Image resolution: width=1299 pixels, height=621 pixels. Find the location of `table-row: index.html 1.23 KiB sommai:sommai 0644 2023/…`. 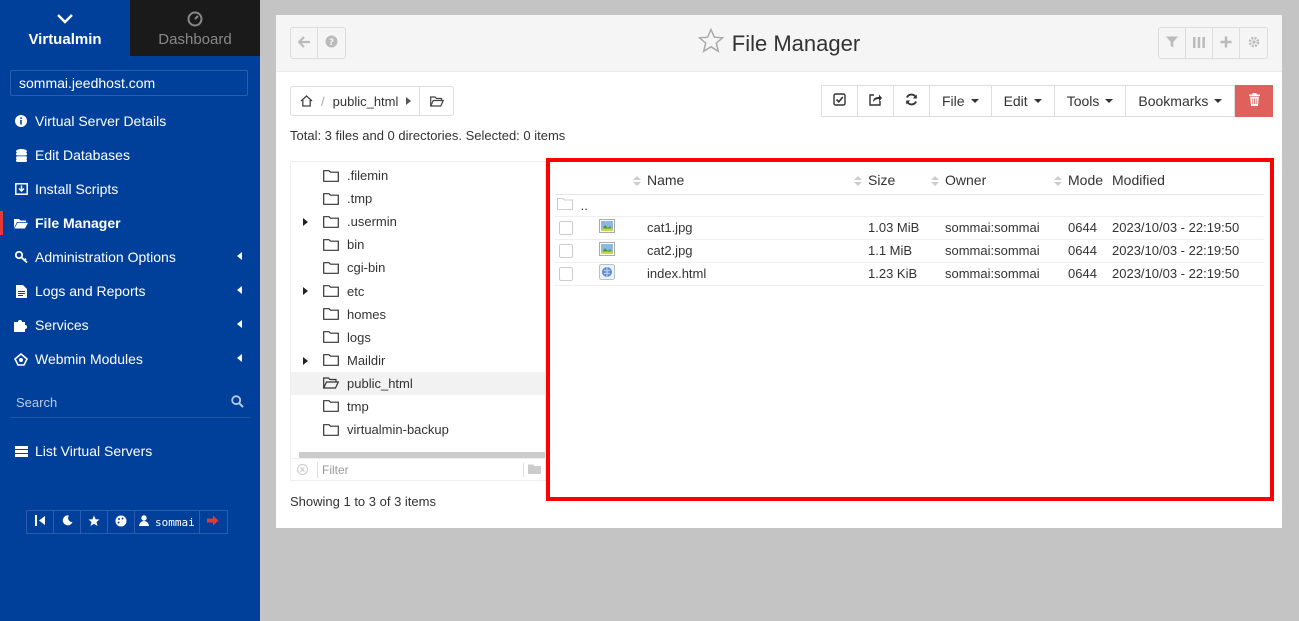

table-row: index.html 1.23 KiB sommai:sommai 0644 2023/… is located at coordinates (909, 274).